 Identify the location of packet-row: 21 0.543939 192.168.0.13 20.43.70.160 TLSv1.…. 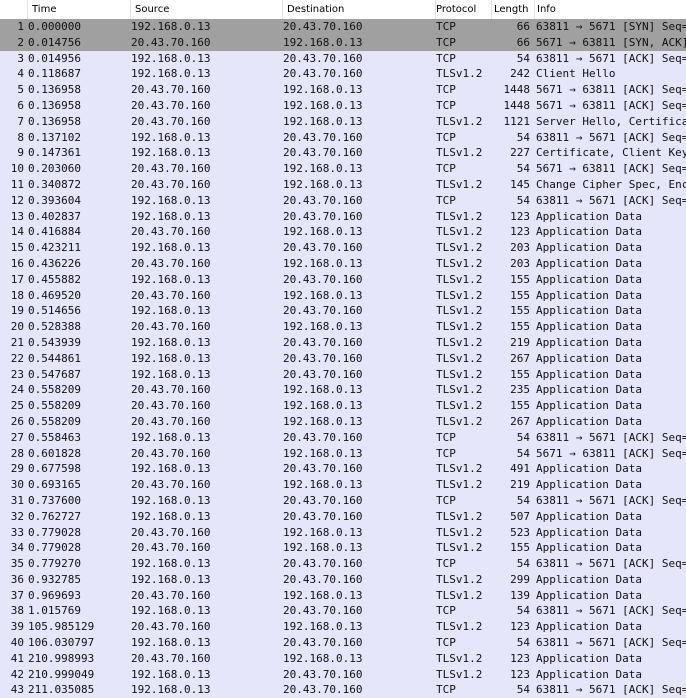
(343, 343).